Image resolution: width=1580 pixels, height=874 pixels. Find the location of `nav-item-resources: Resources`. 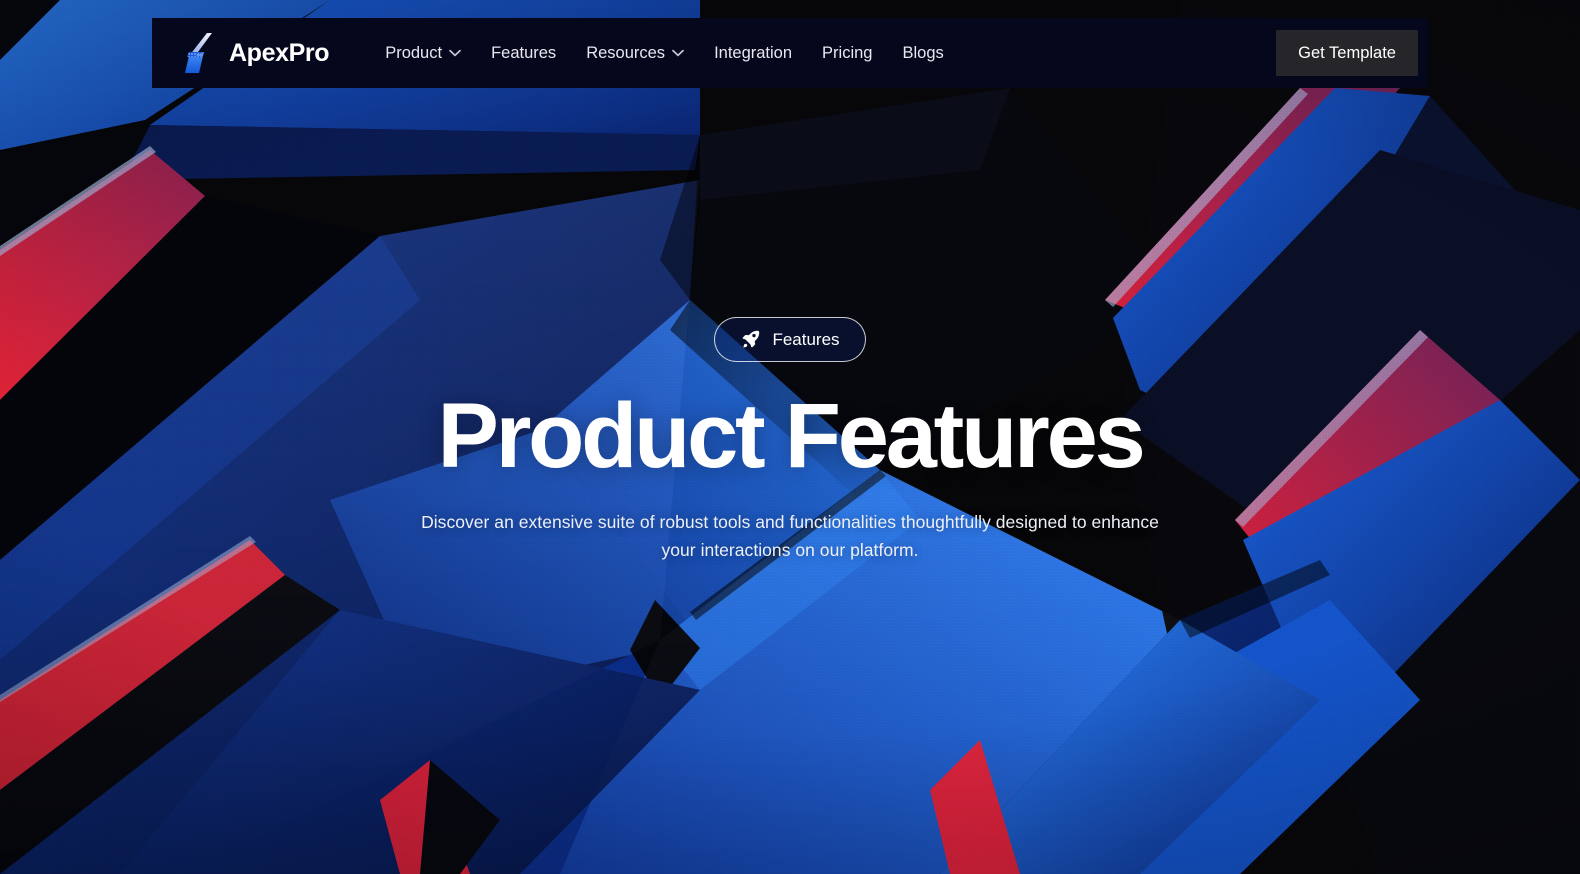

nav-item-resources: Resources is located at coordinates (635, 53).